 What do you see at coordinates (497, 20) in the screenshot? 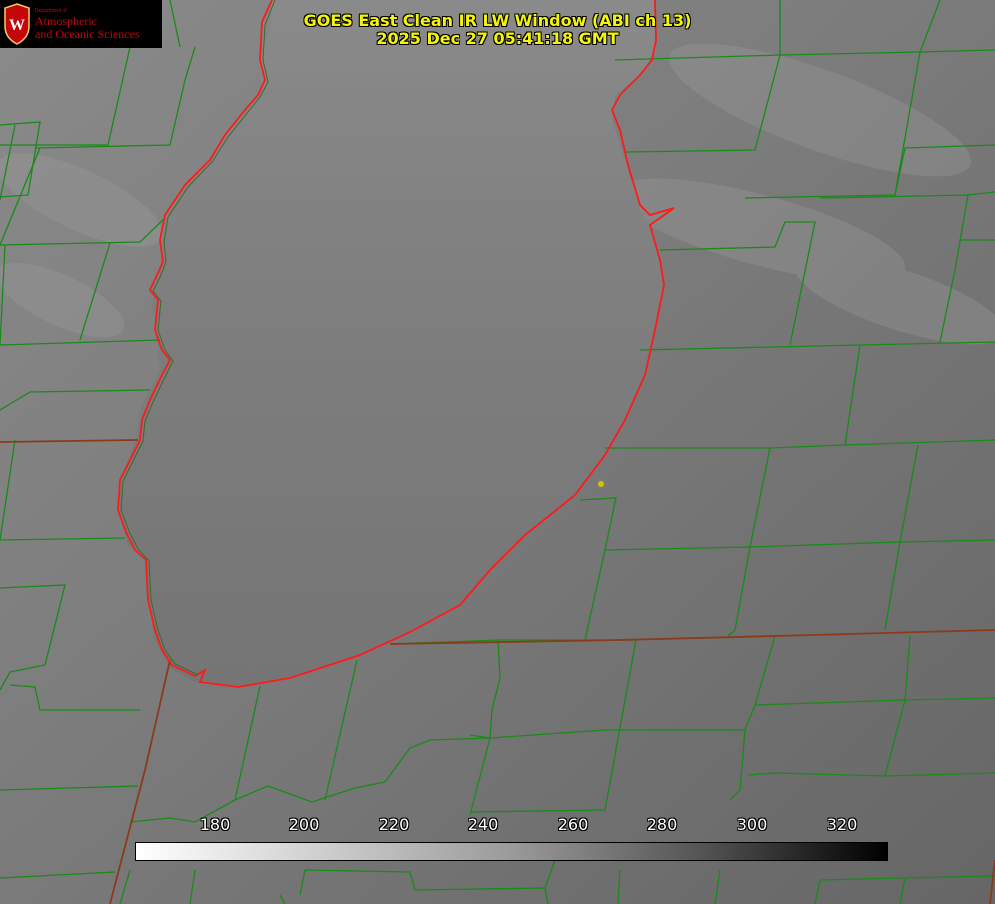
I see `title-line-1: GOES East Clean IR LW Window (ABI ch 13)` at bounding box center [497, 20].